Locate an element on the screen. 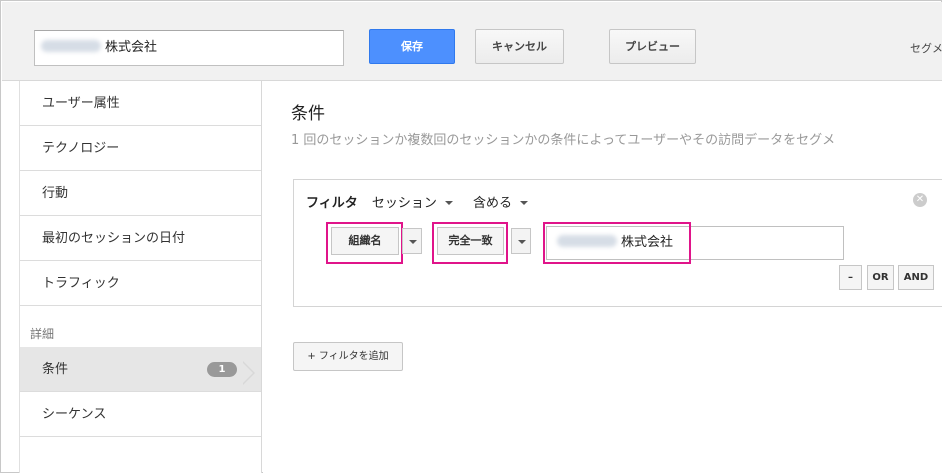 The image size is (942, 473). sidebar-item-conditions: 条件 1 is located at coordinates (140, 369).